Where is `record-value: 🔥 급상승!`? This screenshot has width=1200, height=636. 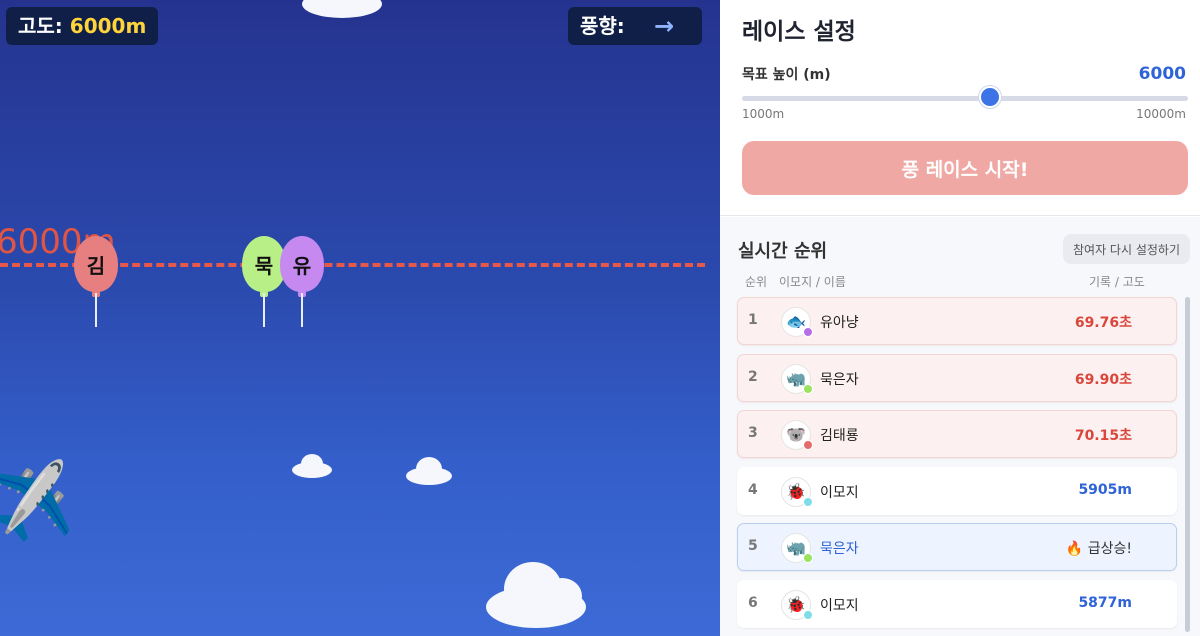
record-value: 🔥 급상승! is located at coordinates (1098, 549).